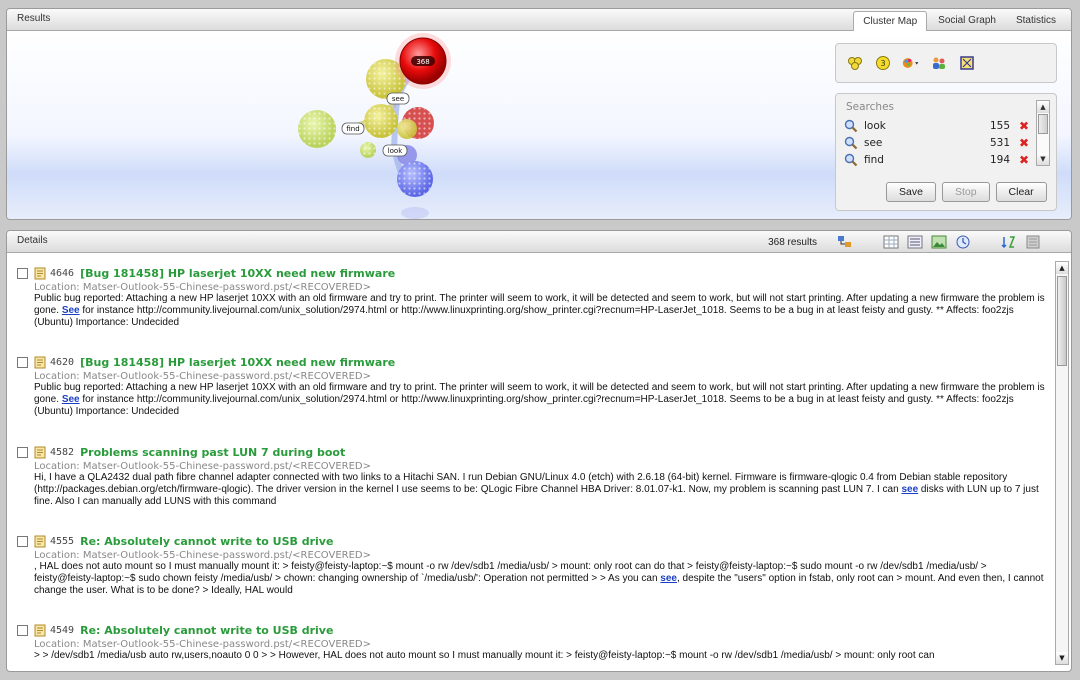  I want to click on results-count: 368 results, so click(792, 242).